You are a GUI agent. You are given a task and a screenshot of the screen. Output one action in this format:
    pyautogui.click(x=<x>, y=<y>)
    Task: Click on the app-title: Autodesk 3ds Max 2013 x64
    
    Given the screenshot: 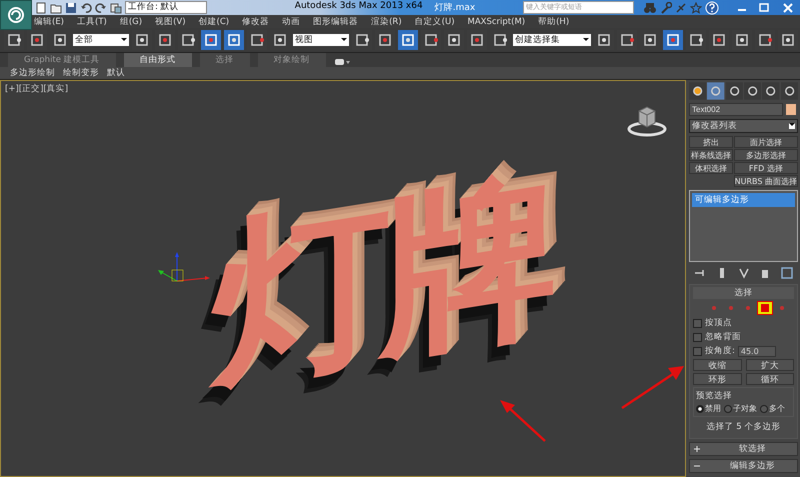 What is the action you would take?
    pyautogui.click(x=358, y=7)
    